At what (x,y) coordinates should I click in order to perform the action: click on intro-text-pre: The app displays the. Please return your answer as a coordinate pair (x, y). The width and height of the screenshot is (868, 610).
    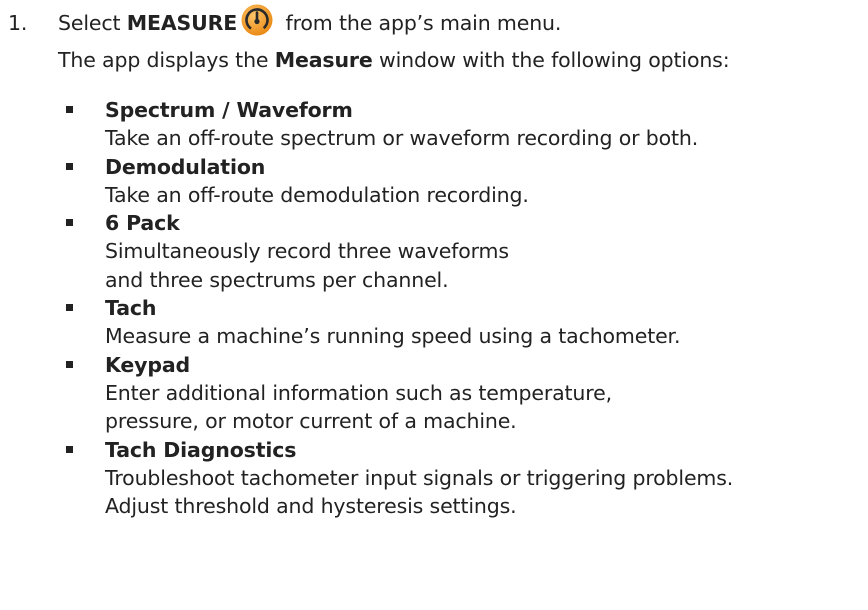
    Looking at the image, I should click on (166, 60).